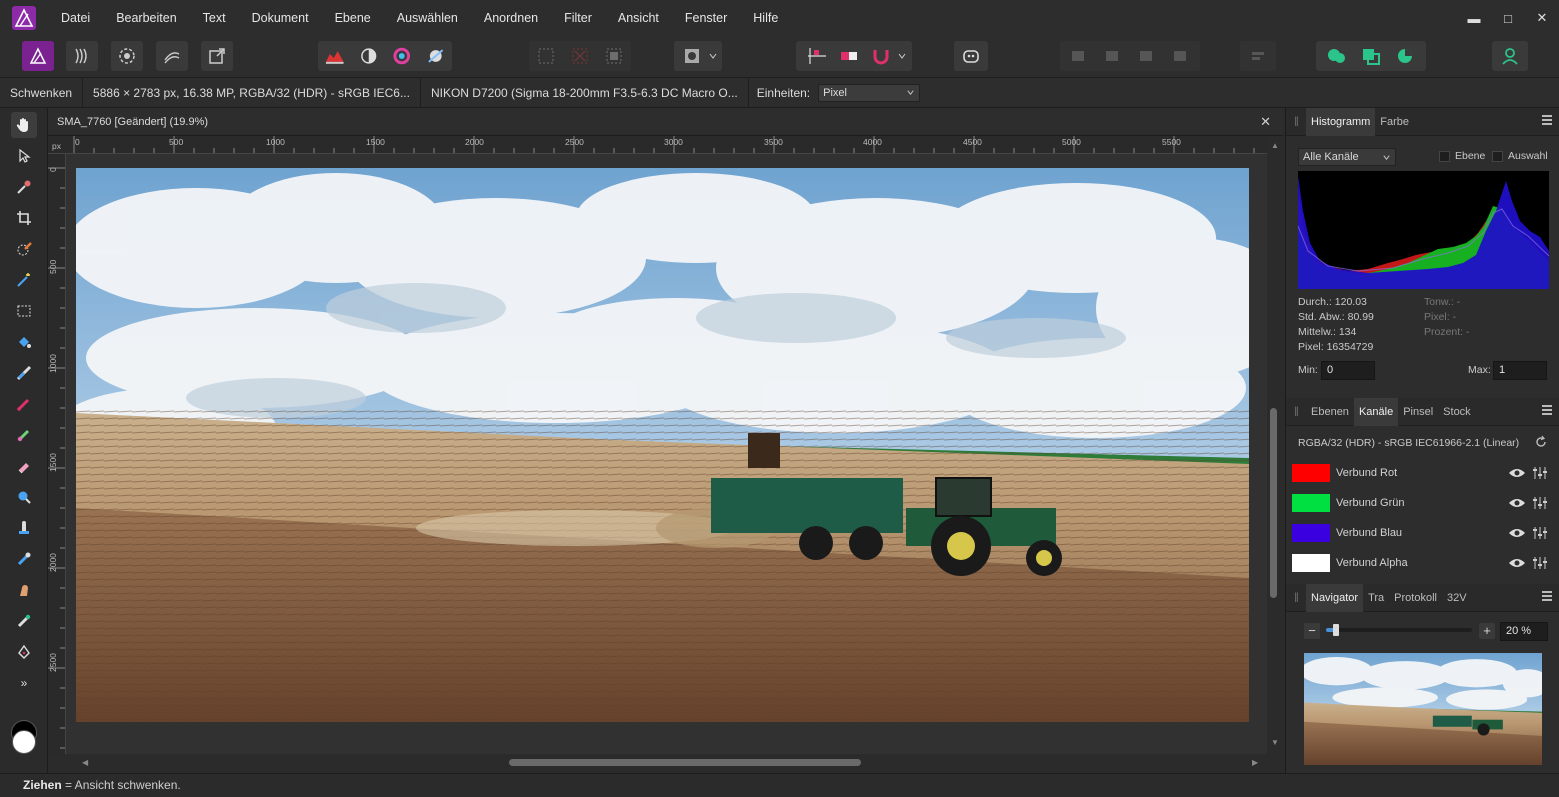  Describe the element at coordinates (369, 56) in the screenshot. I see `auto-contrast-icon` at that location.